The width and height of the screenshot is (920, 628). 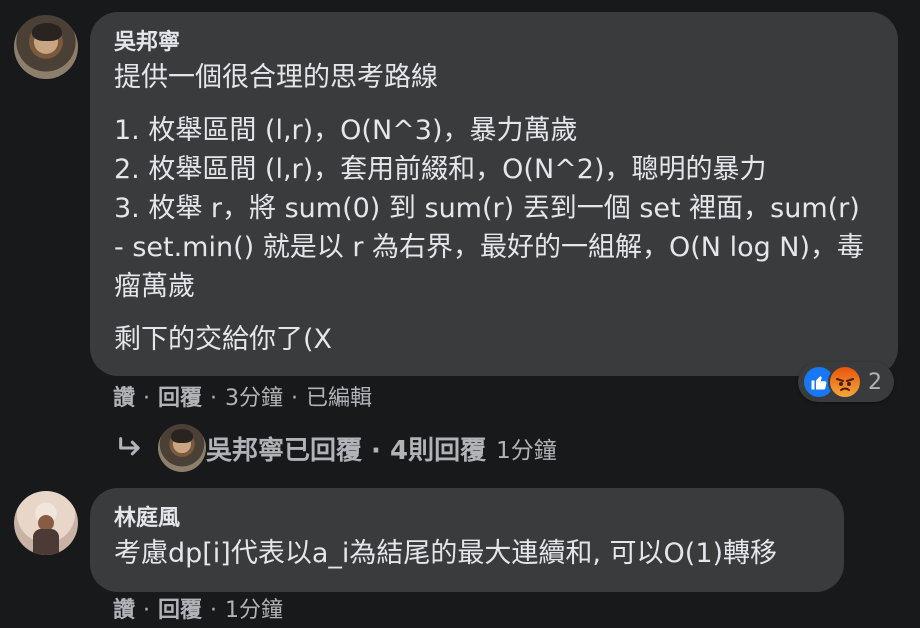 I want to click on reactions-summary: 2, so click(x=846, y=382).